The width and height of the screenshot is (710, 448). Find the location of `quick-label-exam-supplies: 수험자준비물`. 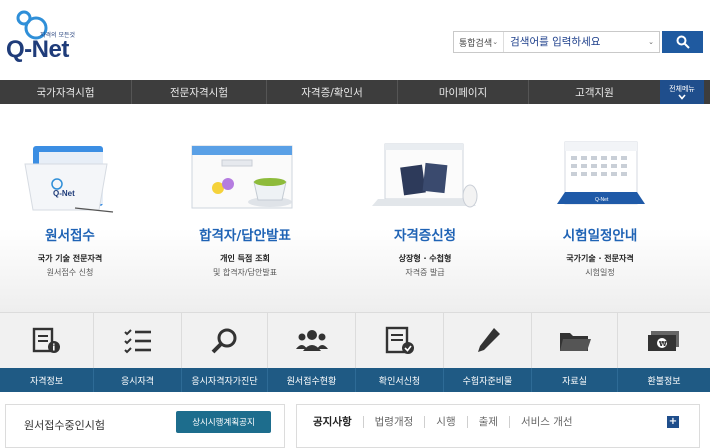

quick-label-exam-supplies: 수험자준비물 is located at coordinates (488, 380).